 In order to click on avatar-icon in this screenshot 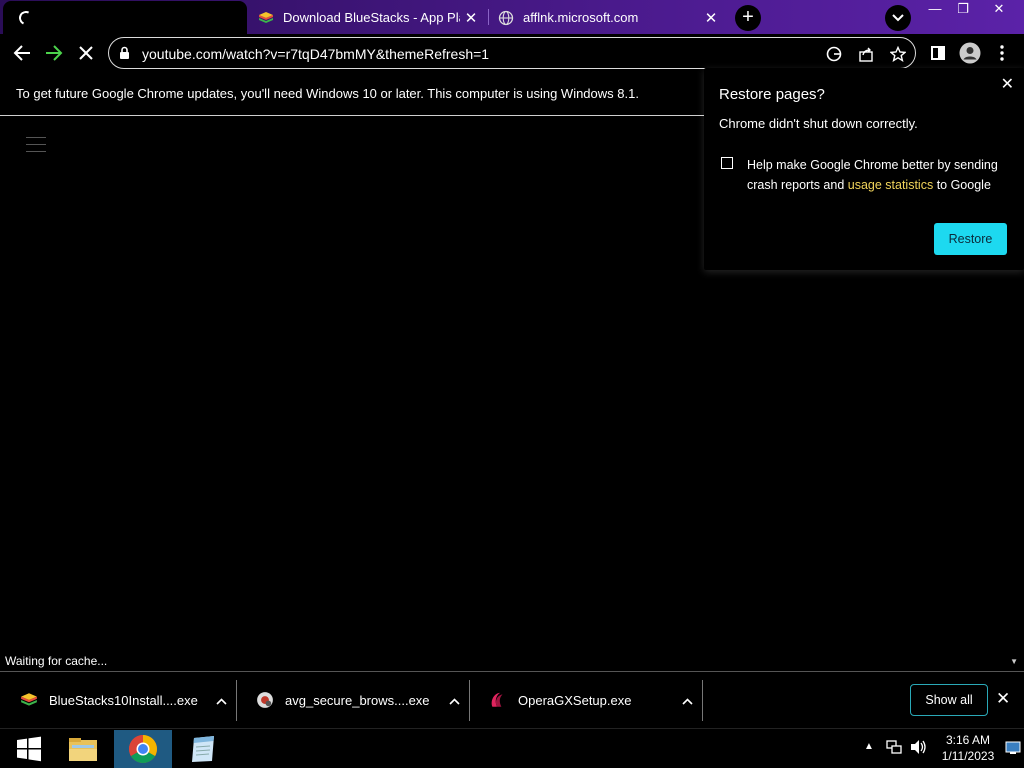, I will do `click(970, 53)`.